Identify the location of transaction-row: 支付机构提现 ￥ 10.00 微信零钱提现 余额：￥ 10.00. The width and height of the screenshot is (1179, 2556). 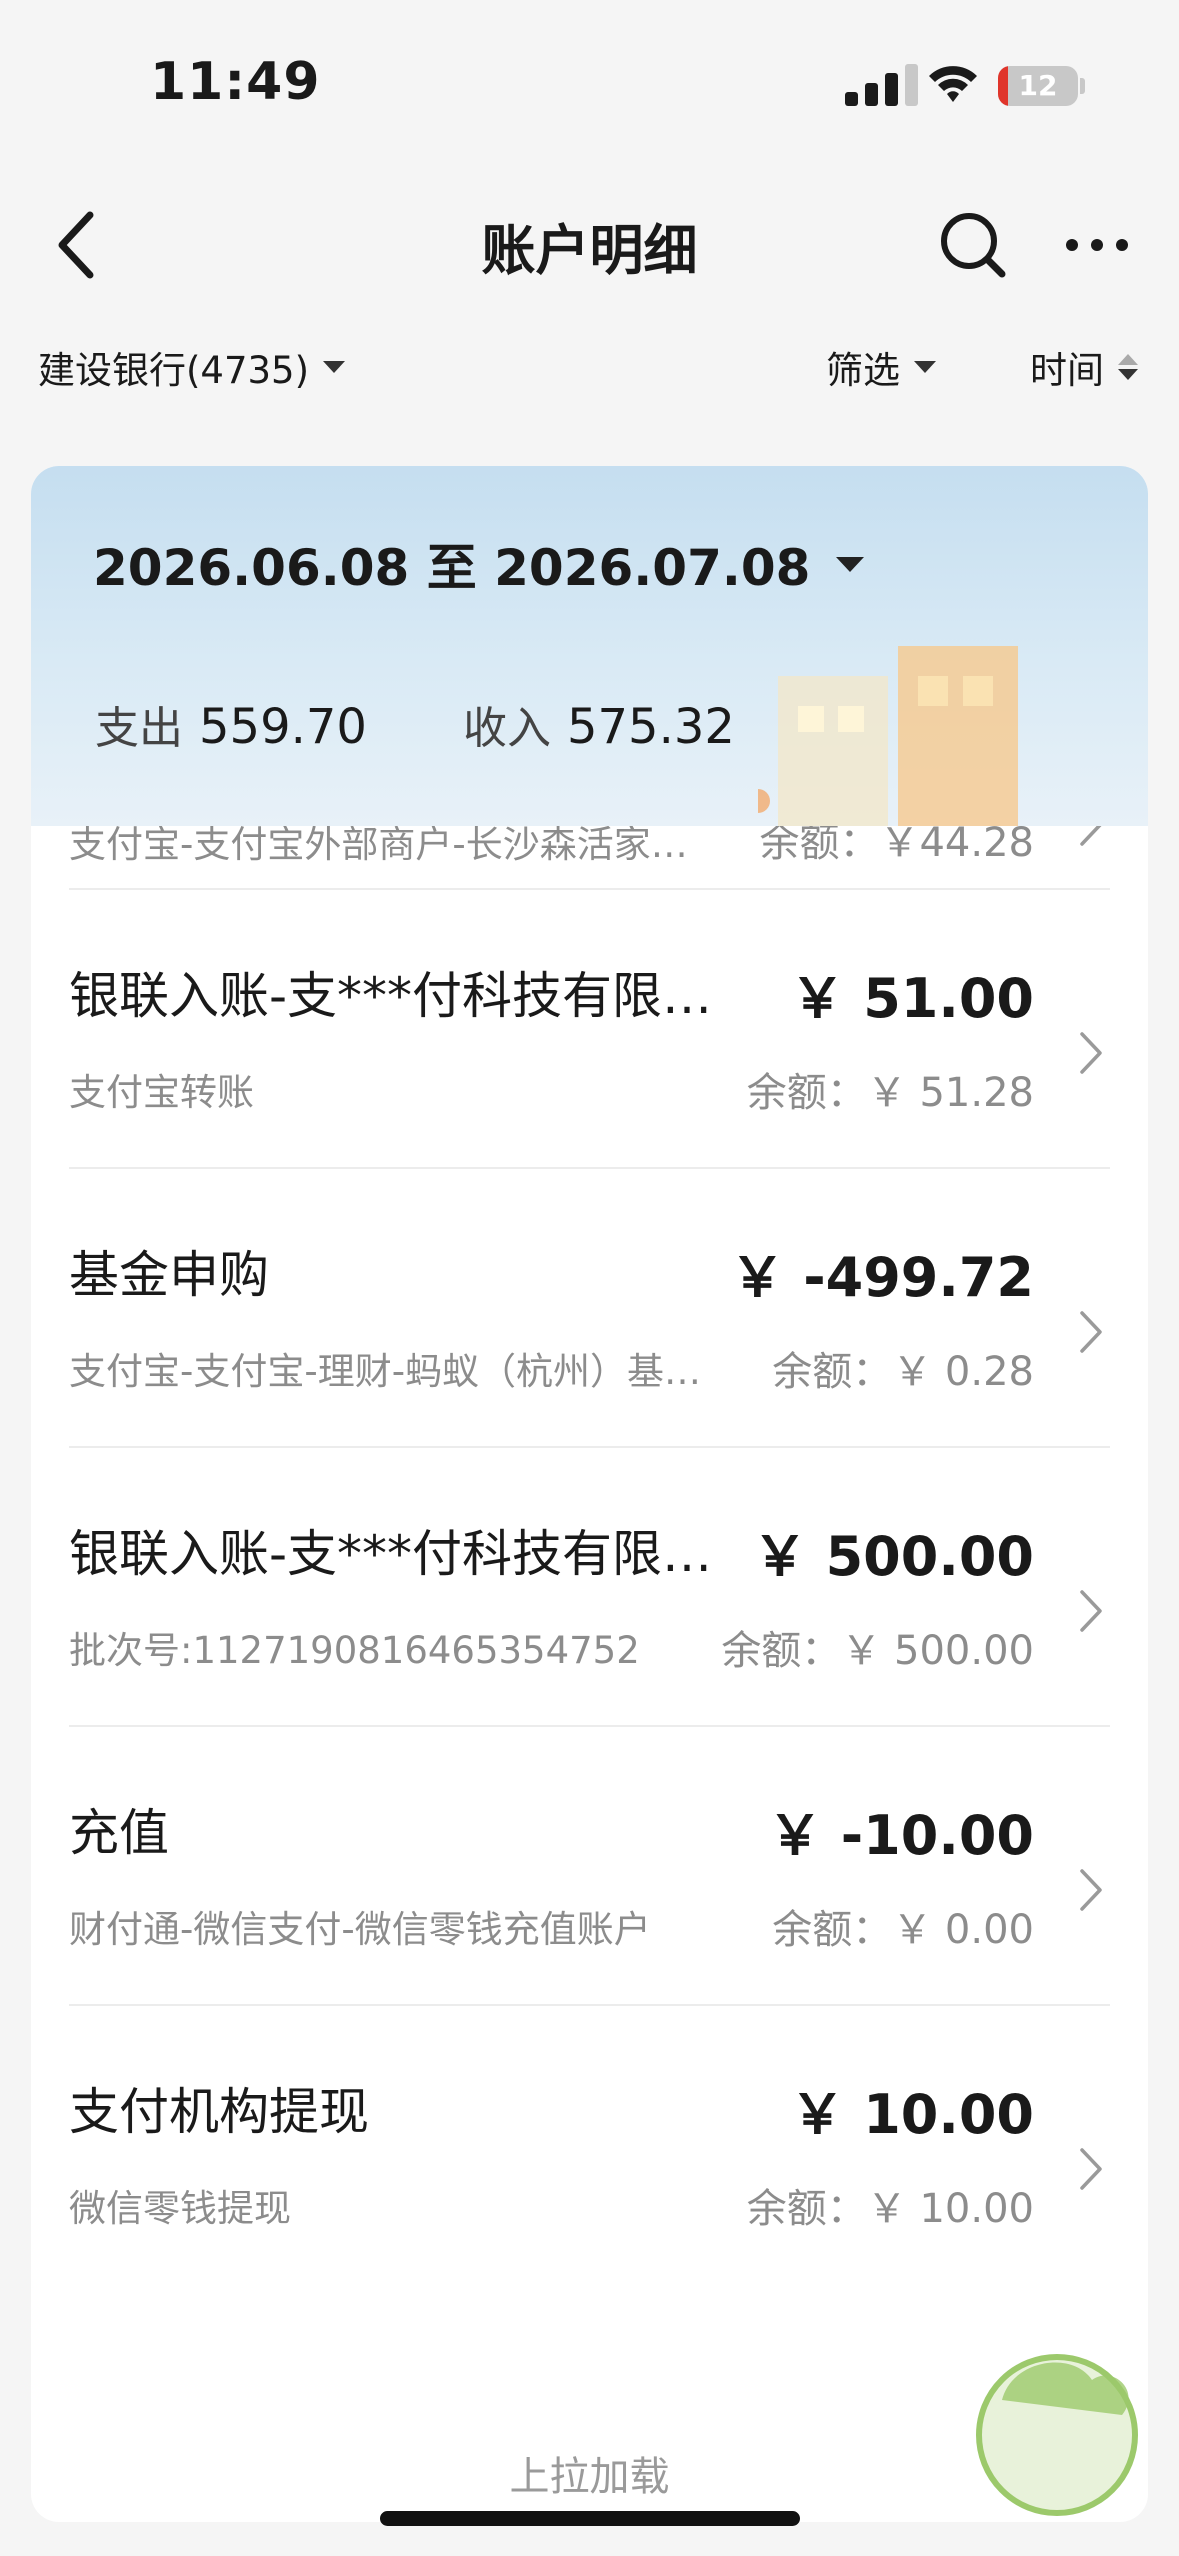
(589, 2145).